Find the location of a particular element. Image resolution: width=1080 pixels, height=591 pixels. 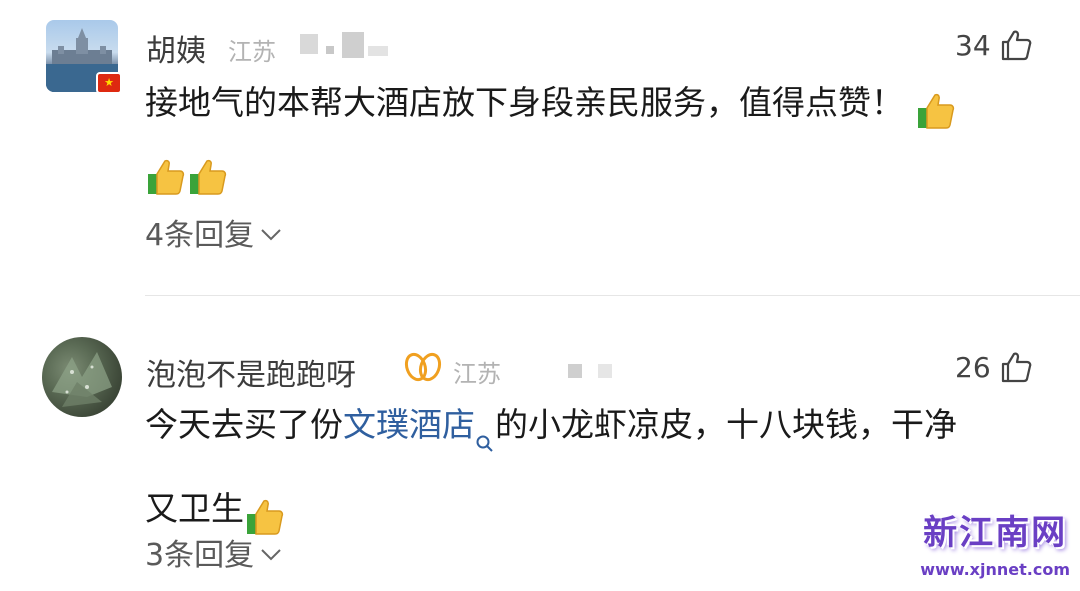

watermark-url: www.xjnnet.com is located at coordinates (995, 569).